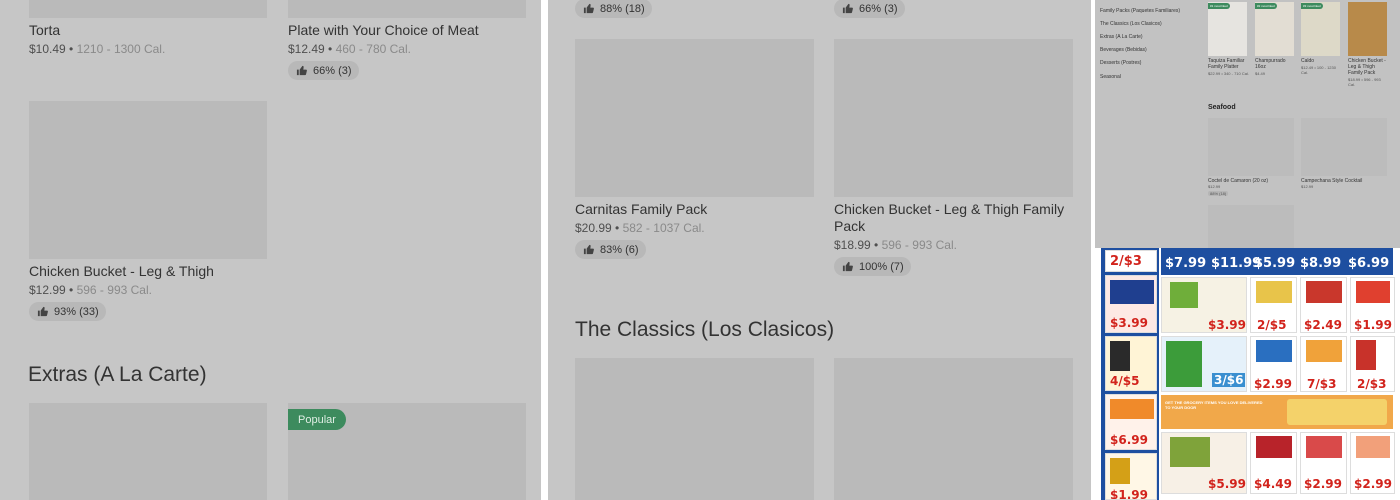 The height and width of the screenshot is (500, 1400). I want to click on item-name: Carnitas Family Pack, so click(641, 209).